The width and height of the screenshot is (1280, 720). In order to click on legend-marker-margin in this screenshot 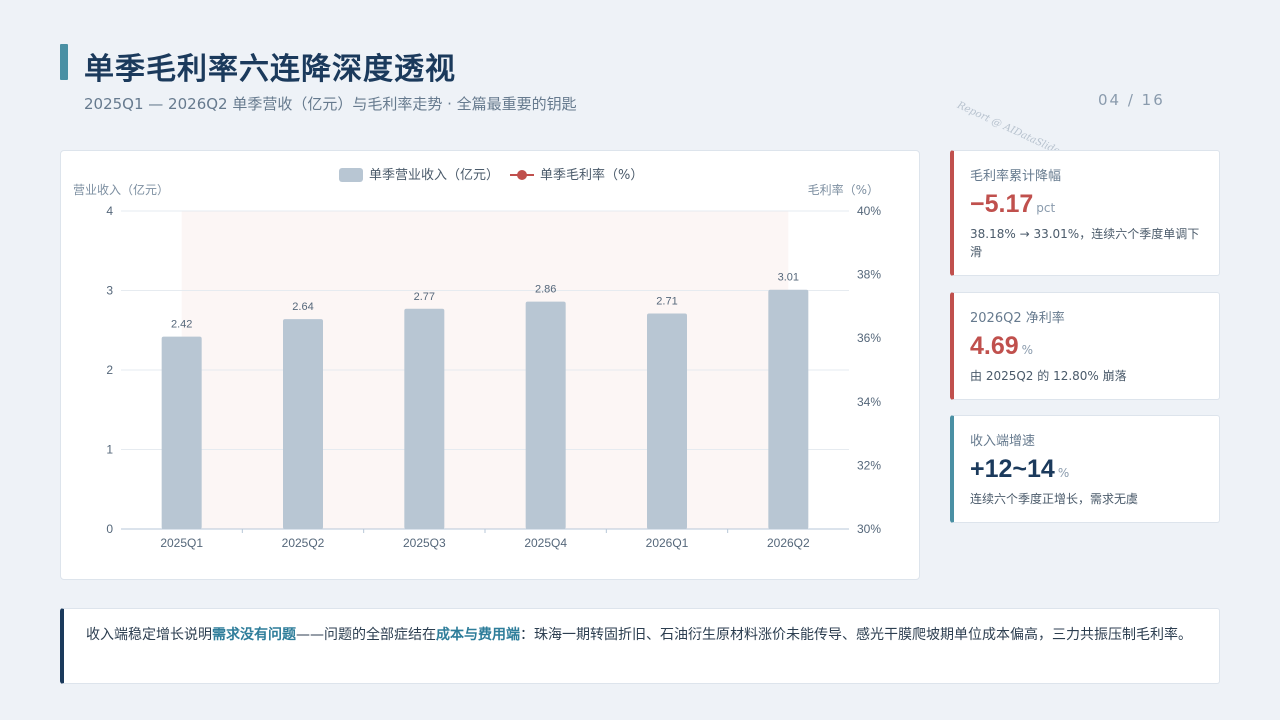, I will do `click(522, 175)`.